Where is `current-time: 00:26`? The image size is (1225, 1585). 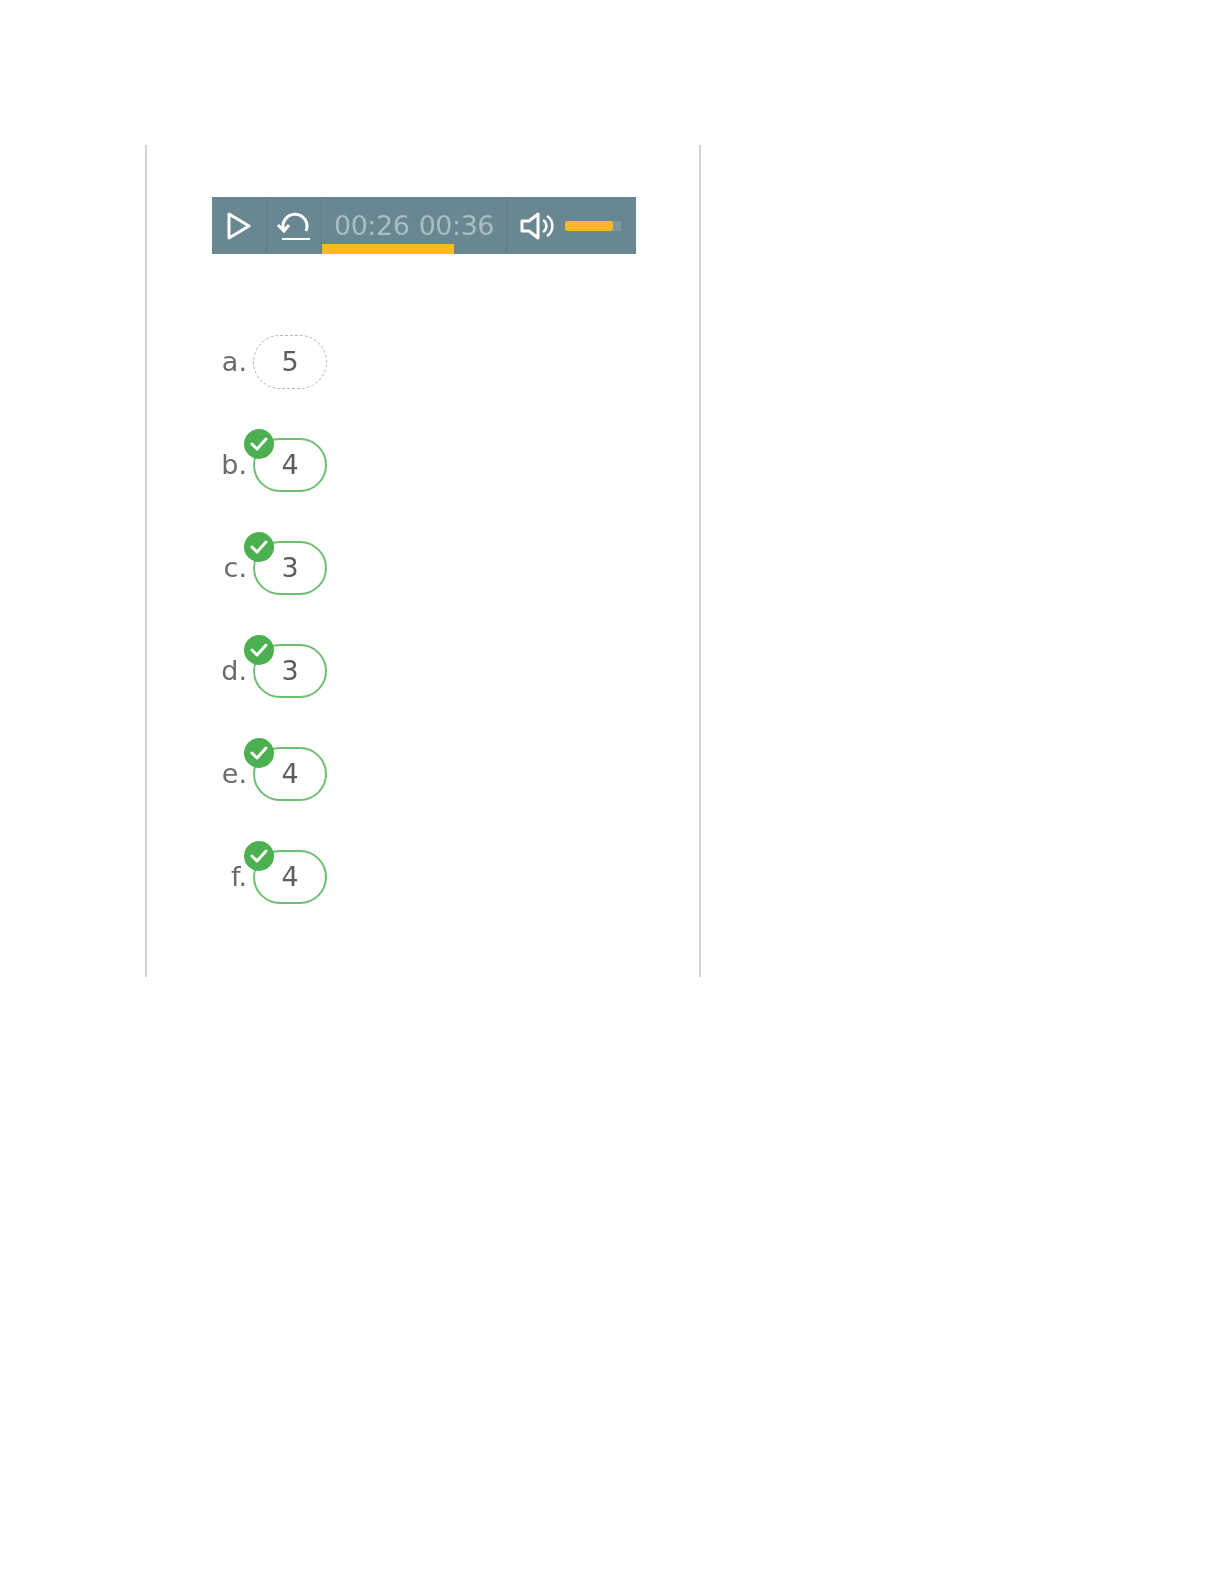
current-time: 00:26 is located at coordinates (372, 225).